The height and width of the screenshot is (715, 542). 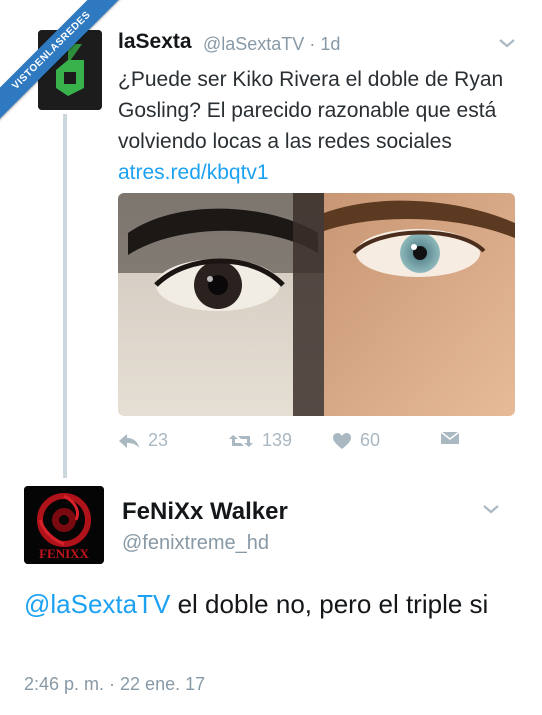 I want to click on watermark-ribbon: VISTOENLASREDES, so click(x=75, y=75).